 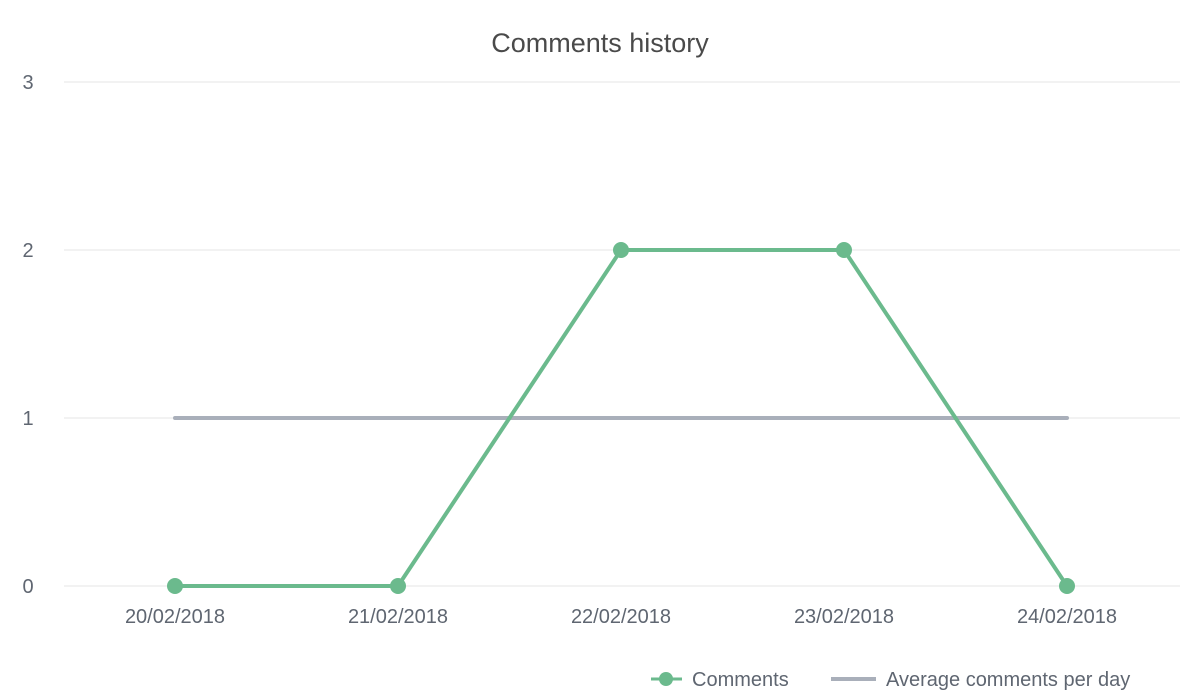 What do you see at coordinates (600, 43) in the screenshot?
I see `chart-title: Comments history` at bounding box center [600, 43].